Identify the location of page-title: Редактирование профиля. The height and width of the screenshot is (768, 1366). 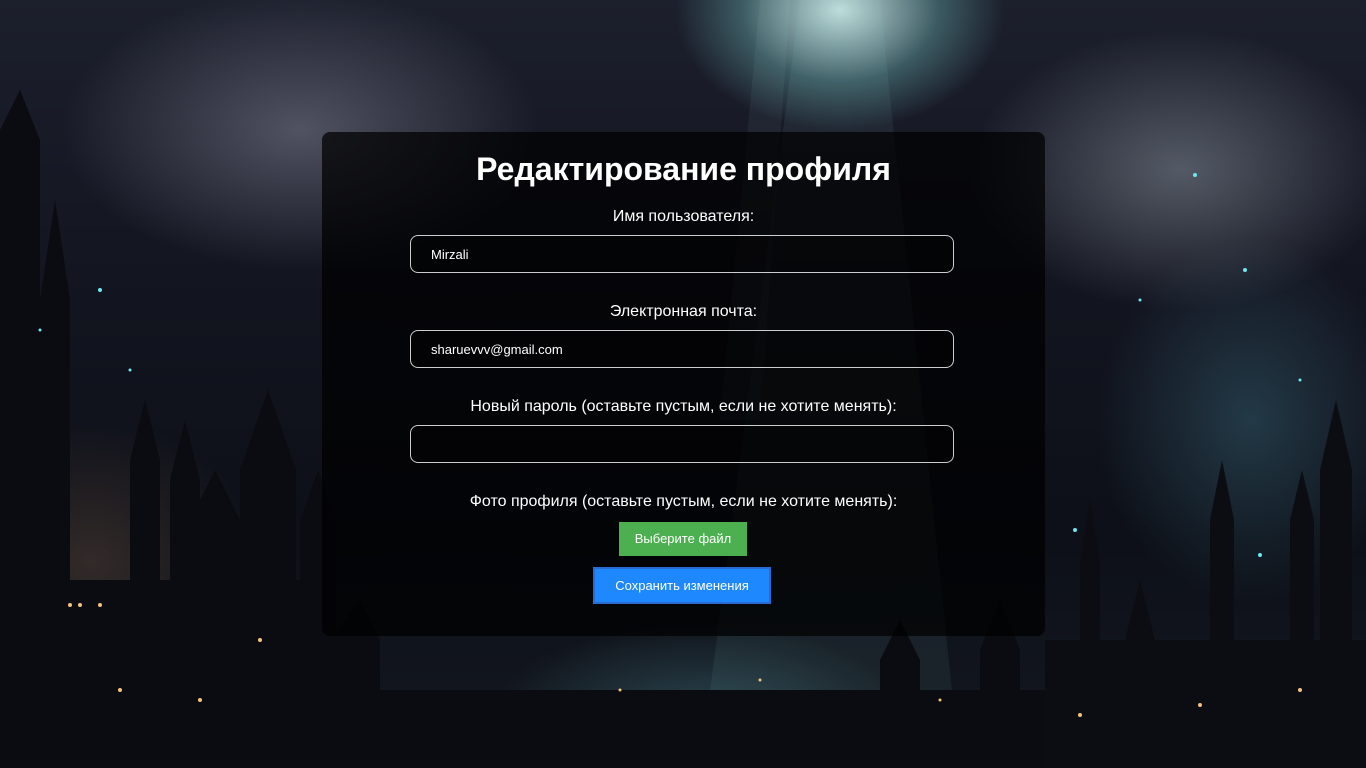
(683, 169).